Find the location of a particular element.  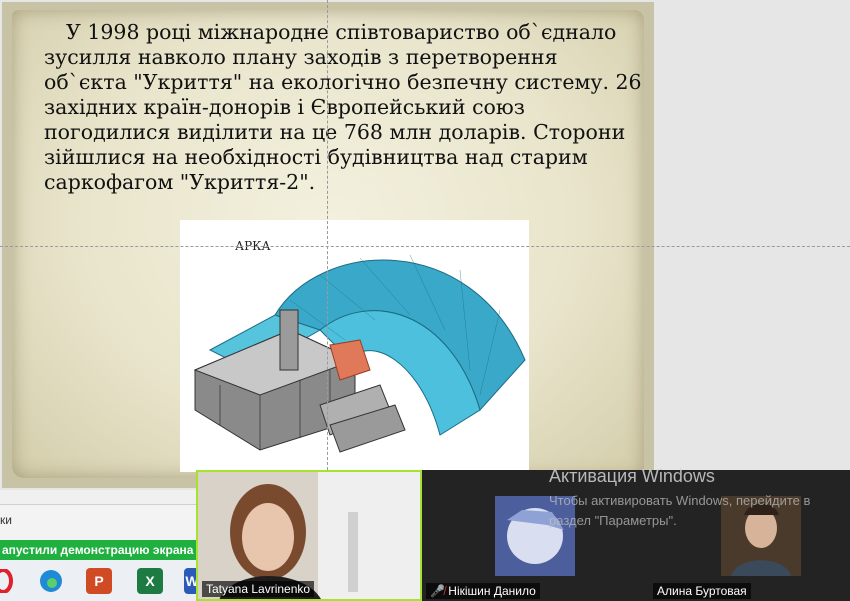

horizontal-guide is located at coordinates (425, 246).